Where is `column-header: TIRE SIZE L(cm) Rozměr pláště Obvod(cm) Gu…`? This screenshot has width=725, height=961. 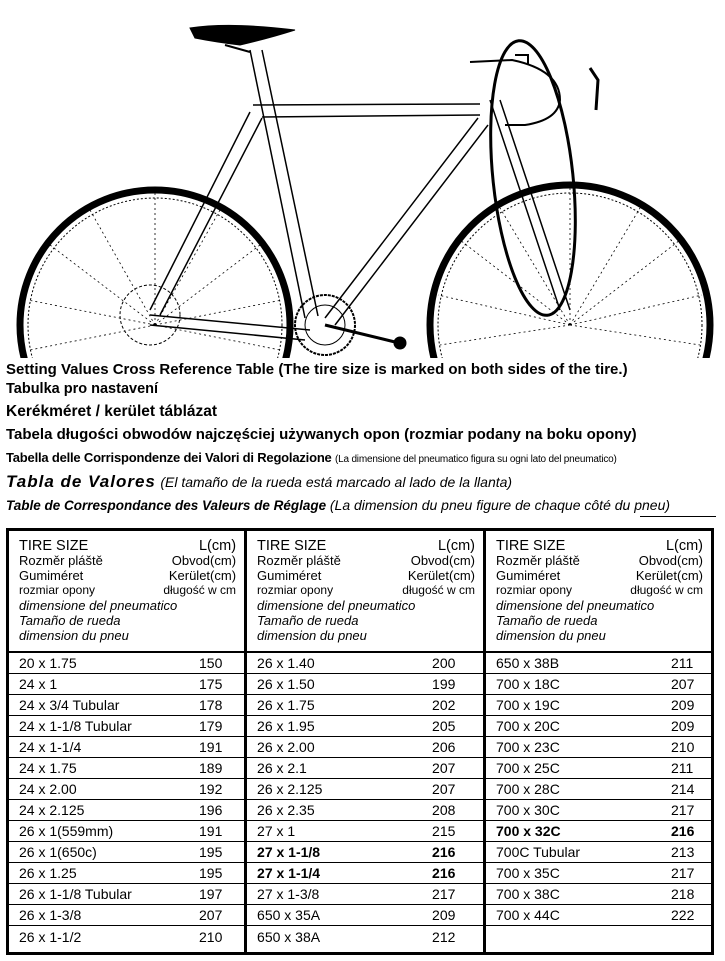
column-header: TIRE SIZE L(cm) Rozměr pláště Obvod(cm) Gu… is located at coordinates (598, 592).